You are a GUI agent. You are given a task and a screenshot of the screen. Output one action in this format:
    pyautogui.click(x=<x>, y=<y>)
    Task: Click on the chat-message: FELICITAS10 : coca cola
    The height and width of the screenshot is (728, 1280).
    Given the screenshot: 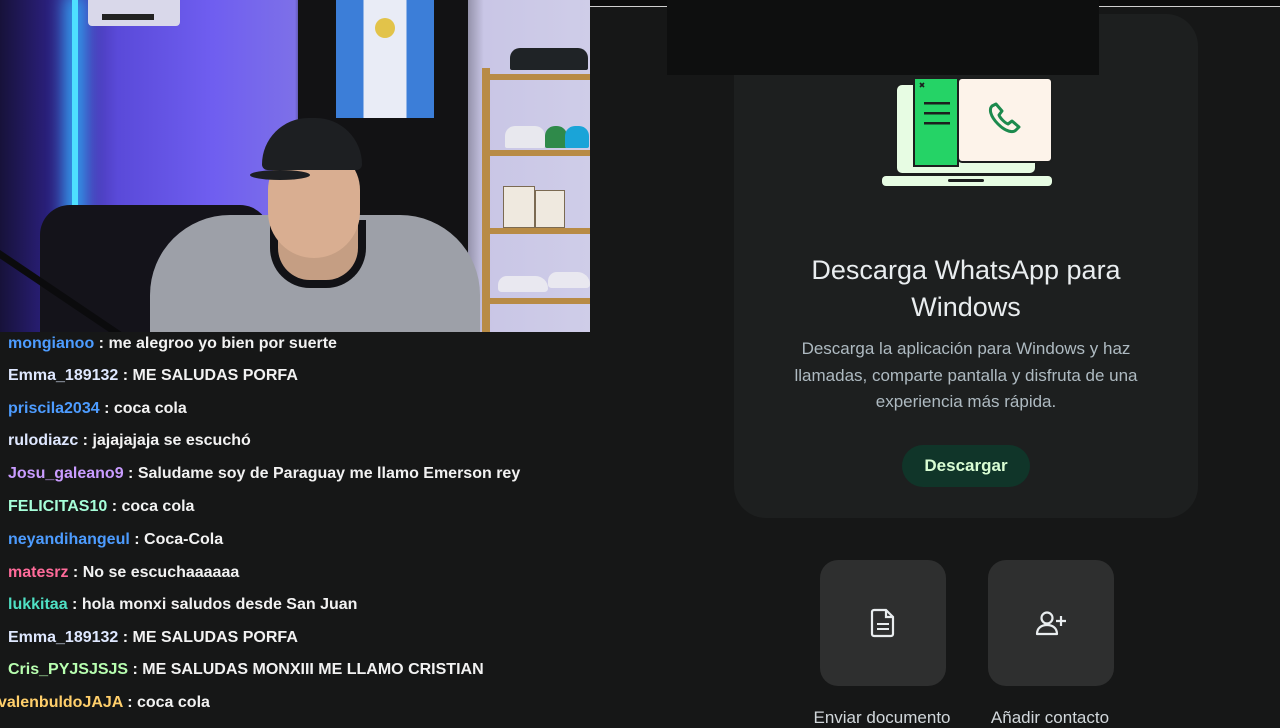 What is the action you would take?
    pyautogui.click(x=101, y=506)
    